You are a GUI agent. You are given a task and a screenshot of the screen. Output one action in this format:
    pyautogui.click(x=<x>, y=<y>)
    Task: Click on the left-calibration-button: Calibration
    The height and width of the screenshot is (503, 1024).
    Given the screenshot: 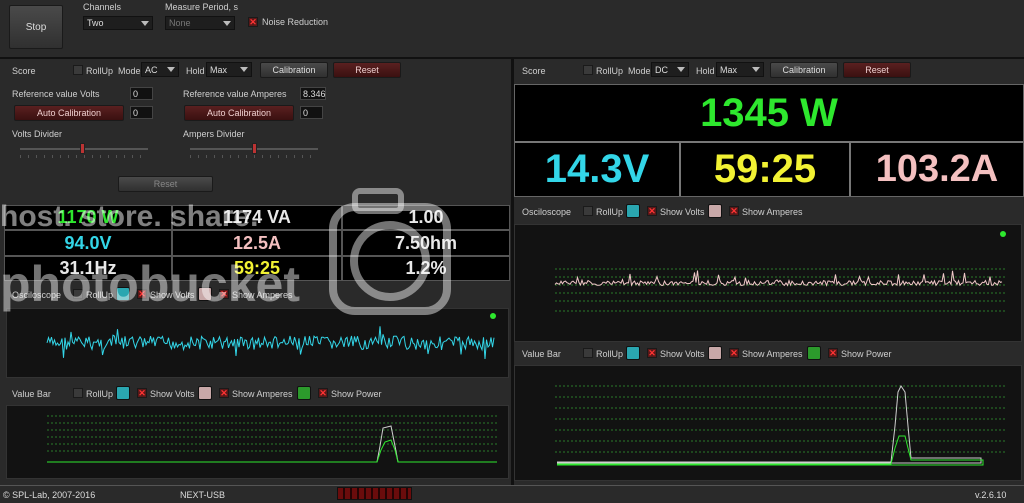 What is the action you would take?
    pyautogui.click(x=294, y=70)
    